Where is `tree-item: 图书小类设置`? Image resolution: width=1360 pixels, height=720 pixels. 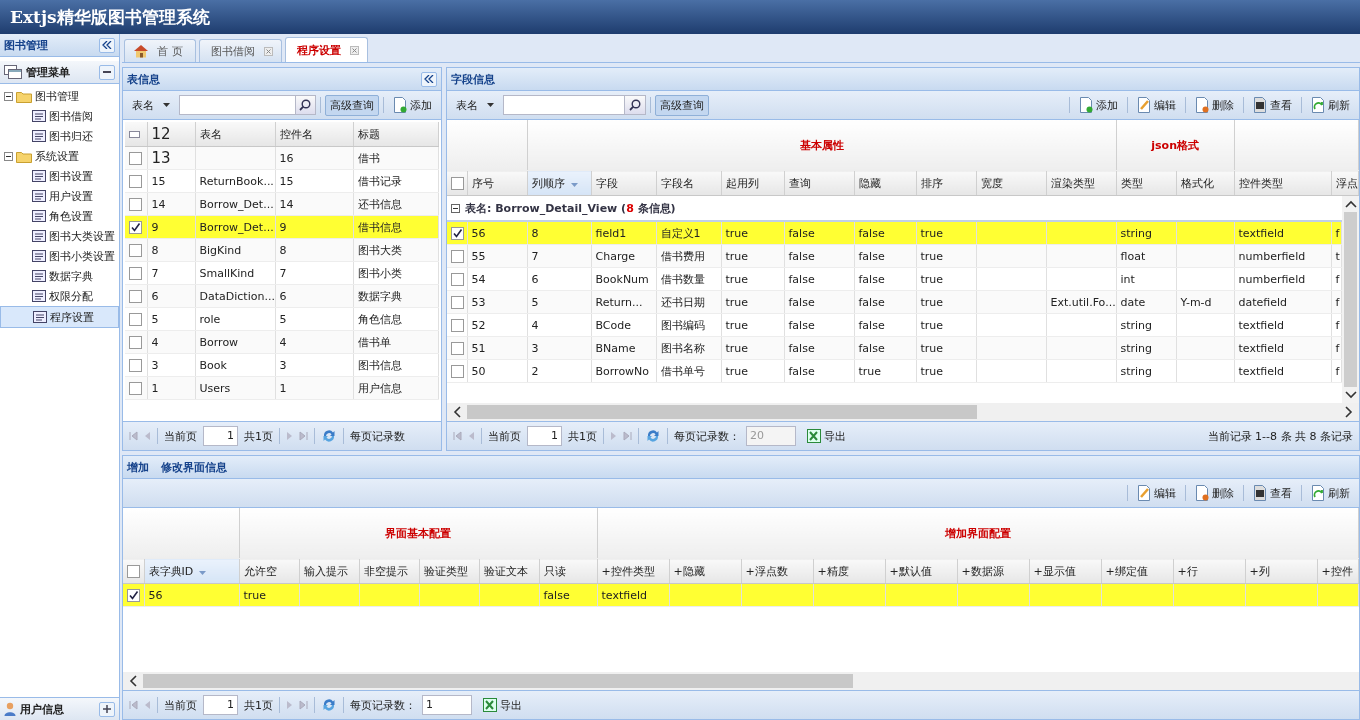
tree-item: 图书小类设置 is located at coordinates (82, 256).